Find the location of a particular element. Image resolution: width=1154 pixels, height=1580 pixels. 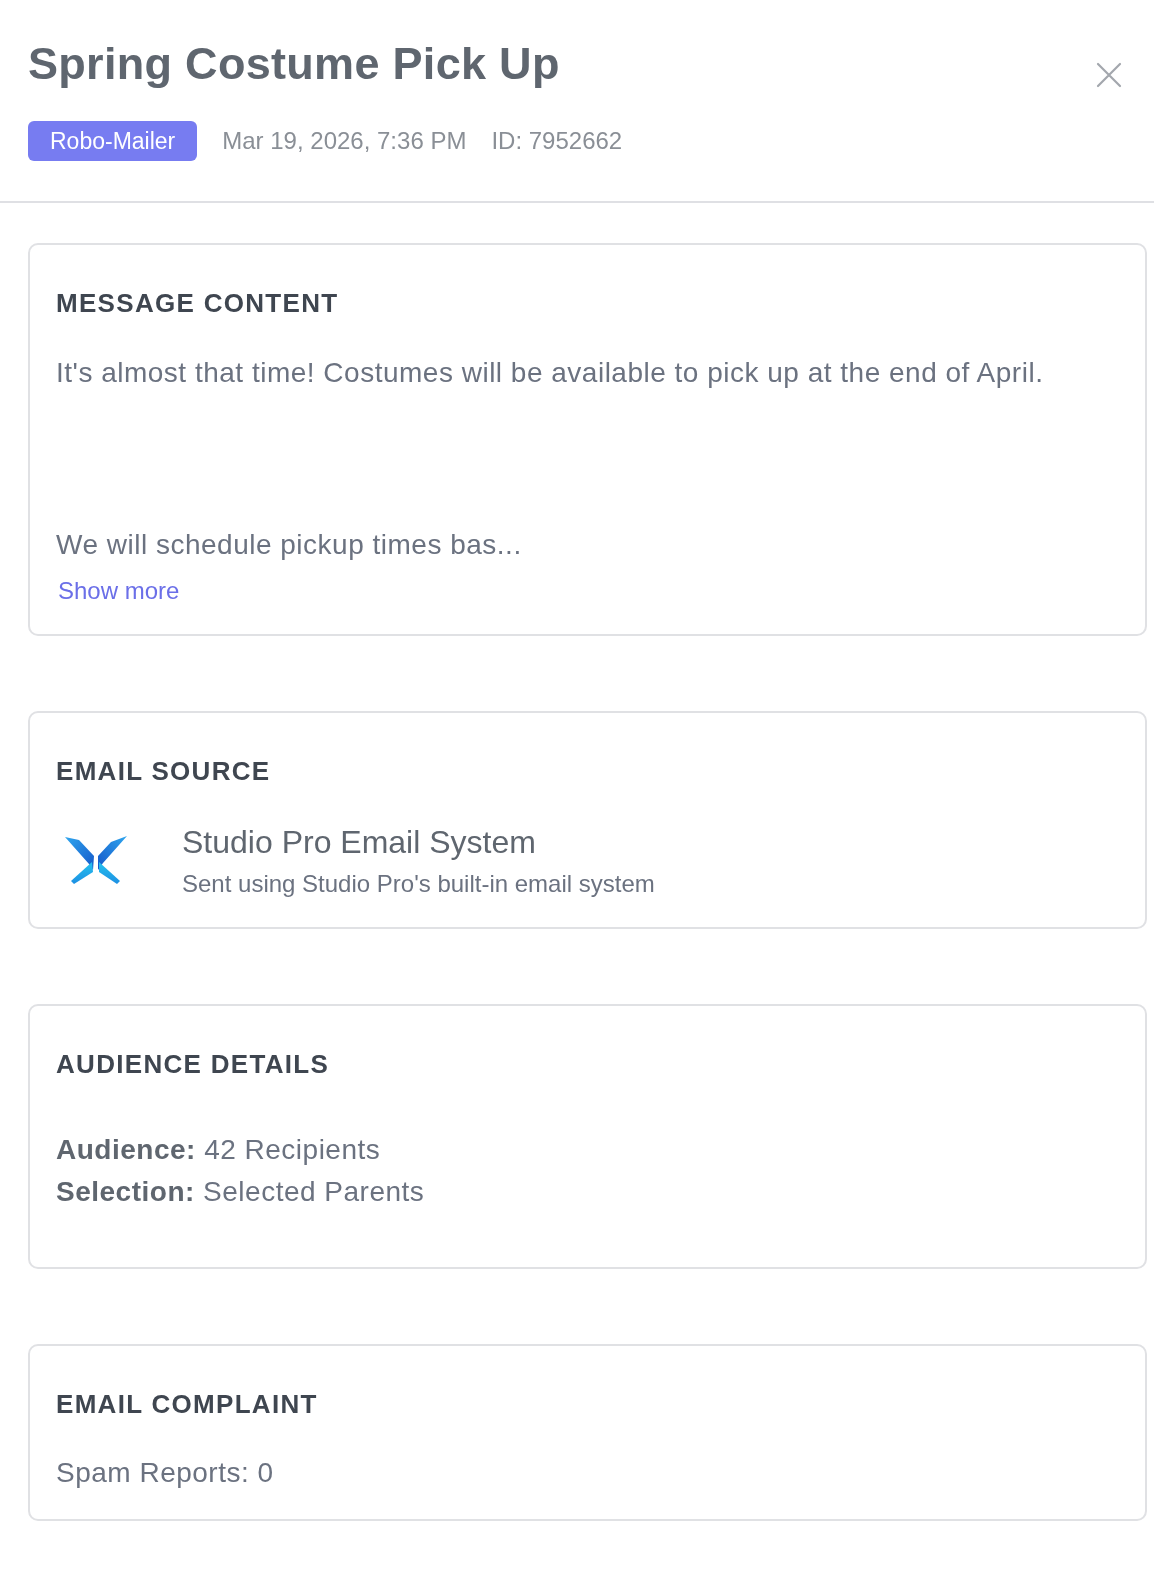

show-more-link: Show more is located at coordinates (119, 591).